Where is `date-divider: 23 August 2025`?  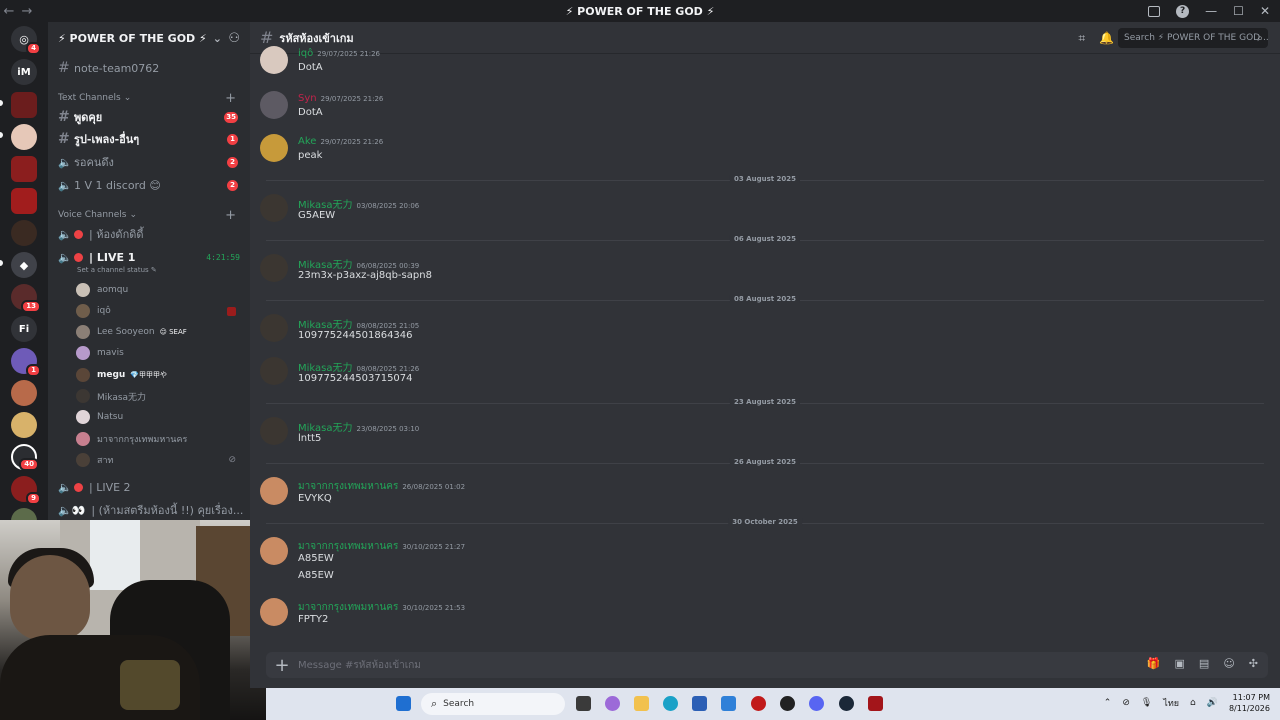 date-divider: 23 August 2025 is located at coordinates (765, 402).